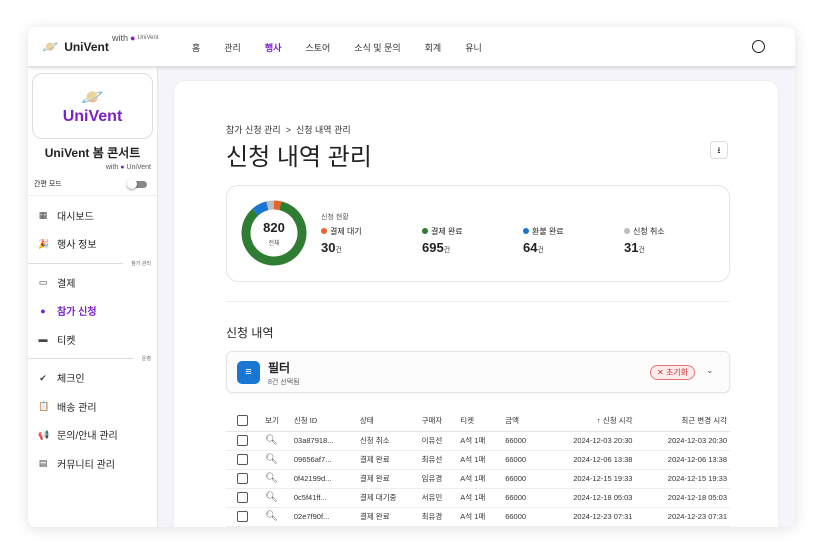 The image size is (822, 554). I want to click on nav-item: 관리, so click(232, 47).